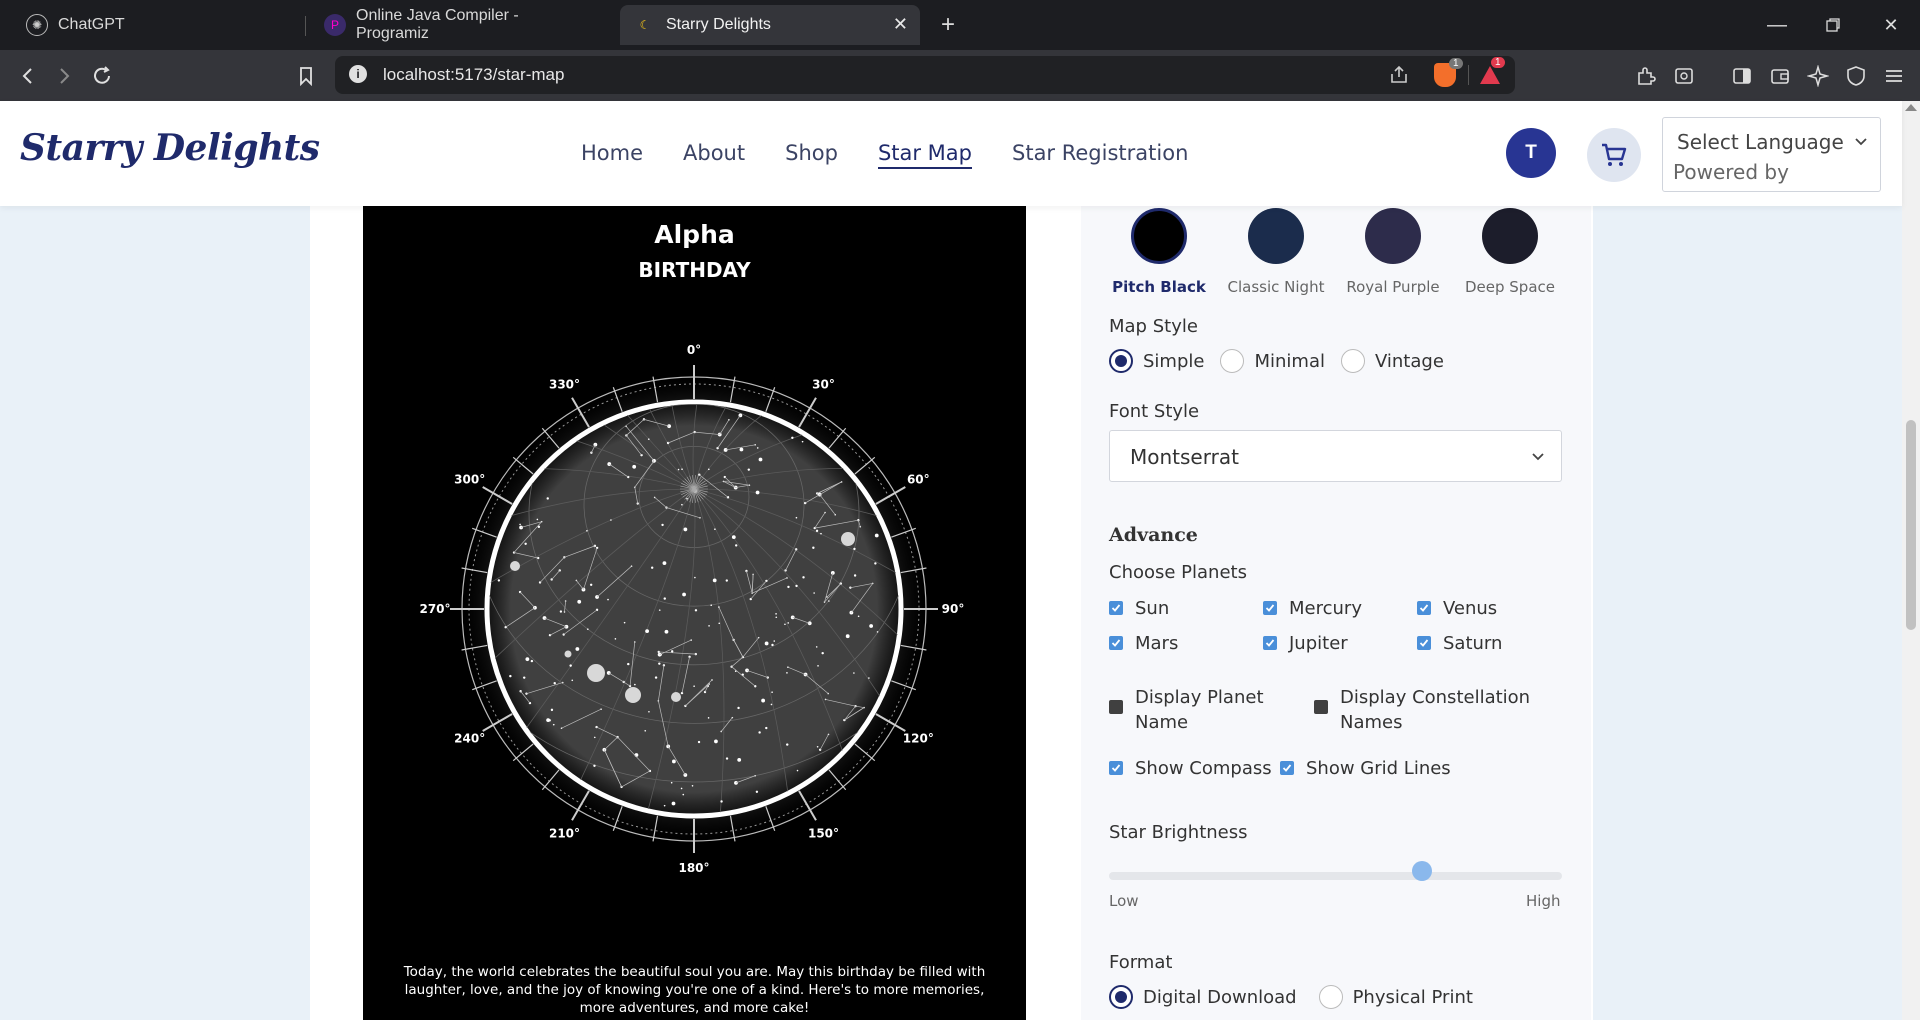 This screenshot has width=1920, height=1020. Describe the element at coordinates (1684, 76) in the screenshot. I see `search-tabs-icon` at that location.